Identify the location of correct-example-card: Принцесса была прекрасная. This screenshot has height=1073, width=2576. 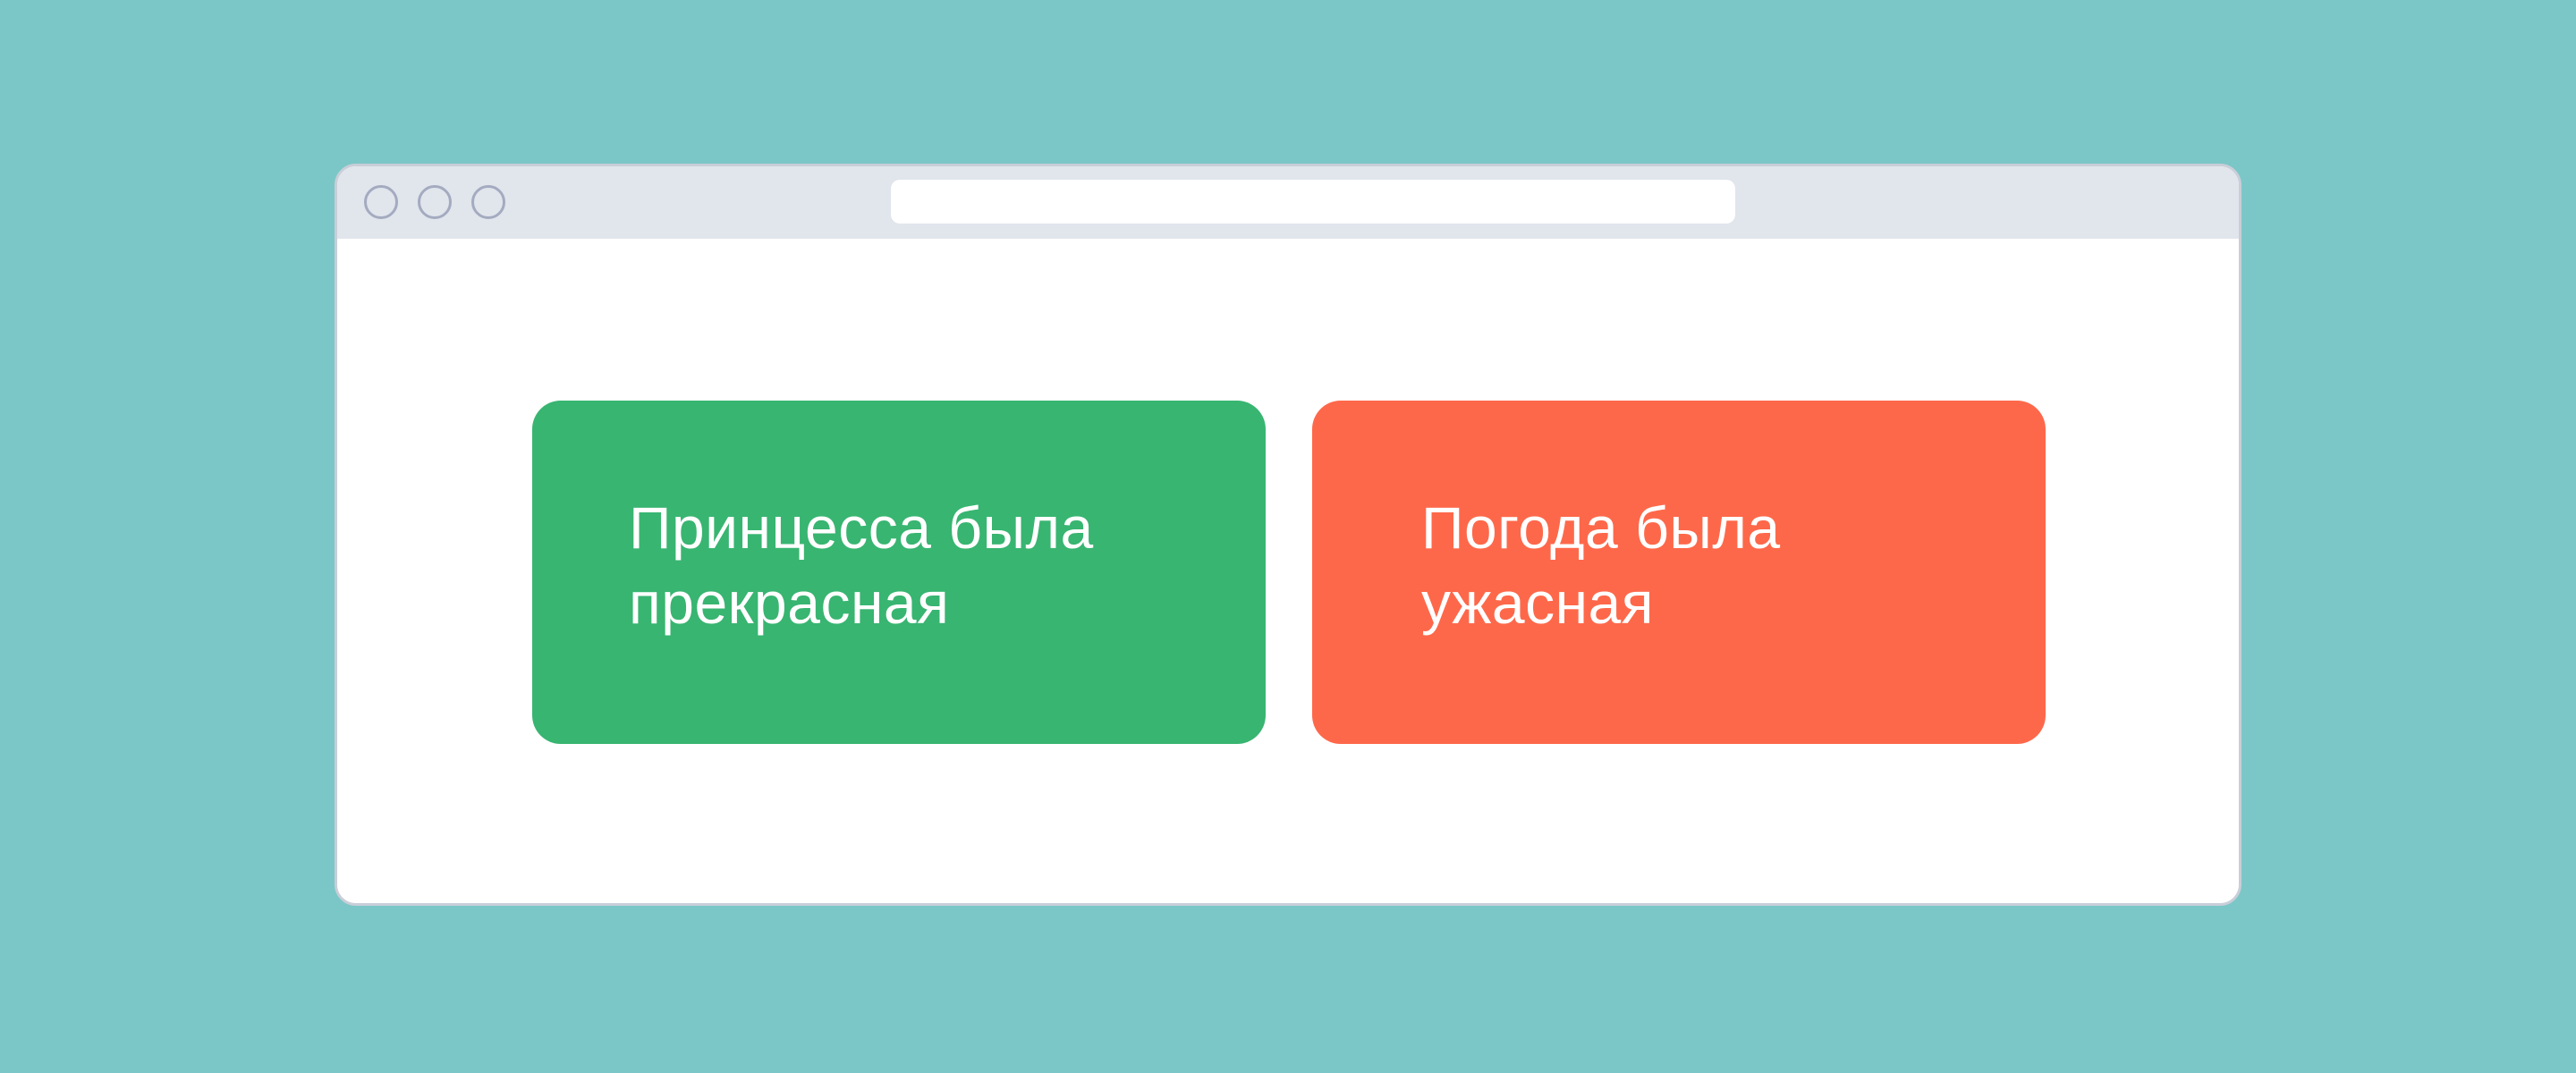
(899, 572).